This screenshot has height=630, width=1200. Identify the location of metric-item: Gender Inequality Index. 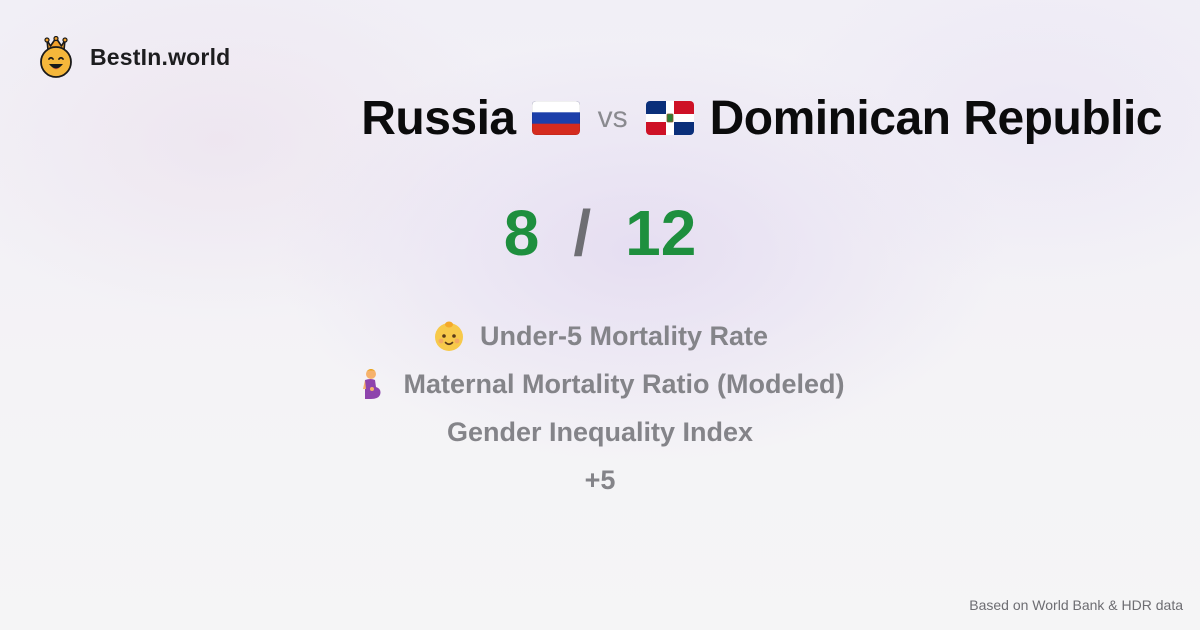
(600, 432).